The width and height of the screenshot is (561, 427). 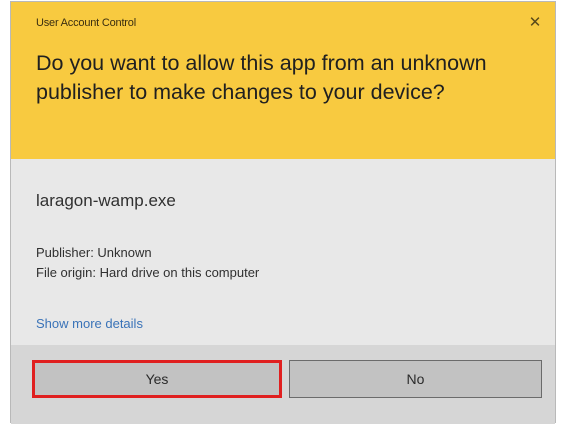 I want to click on dialog-title: User Account Control, so click(x=86, y=23).